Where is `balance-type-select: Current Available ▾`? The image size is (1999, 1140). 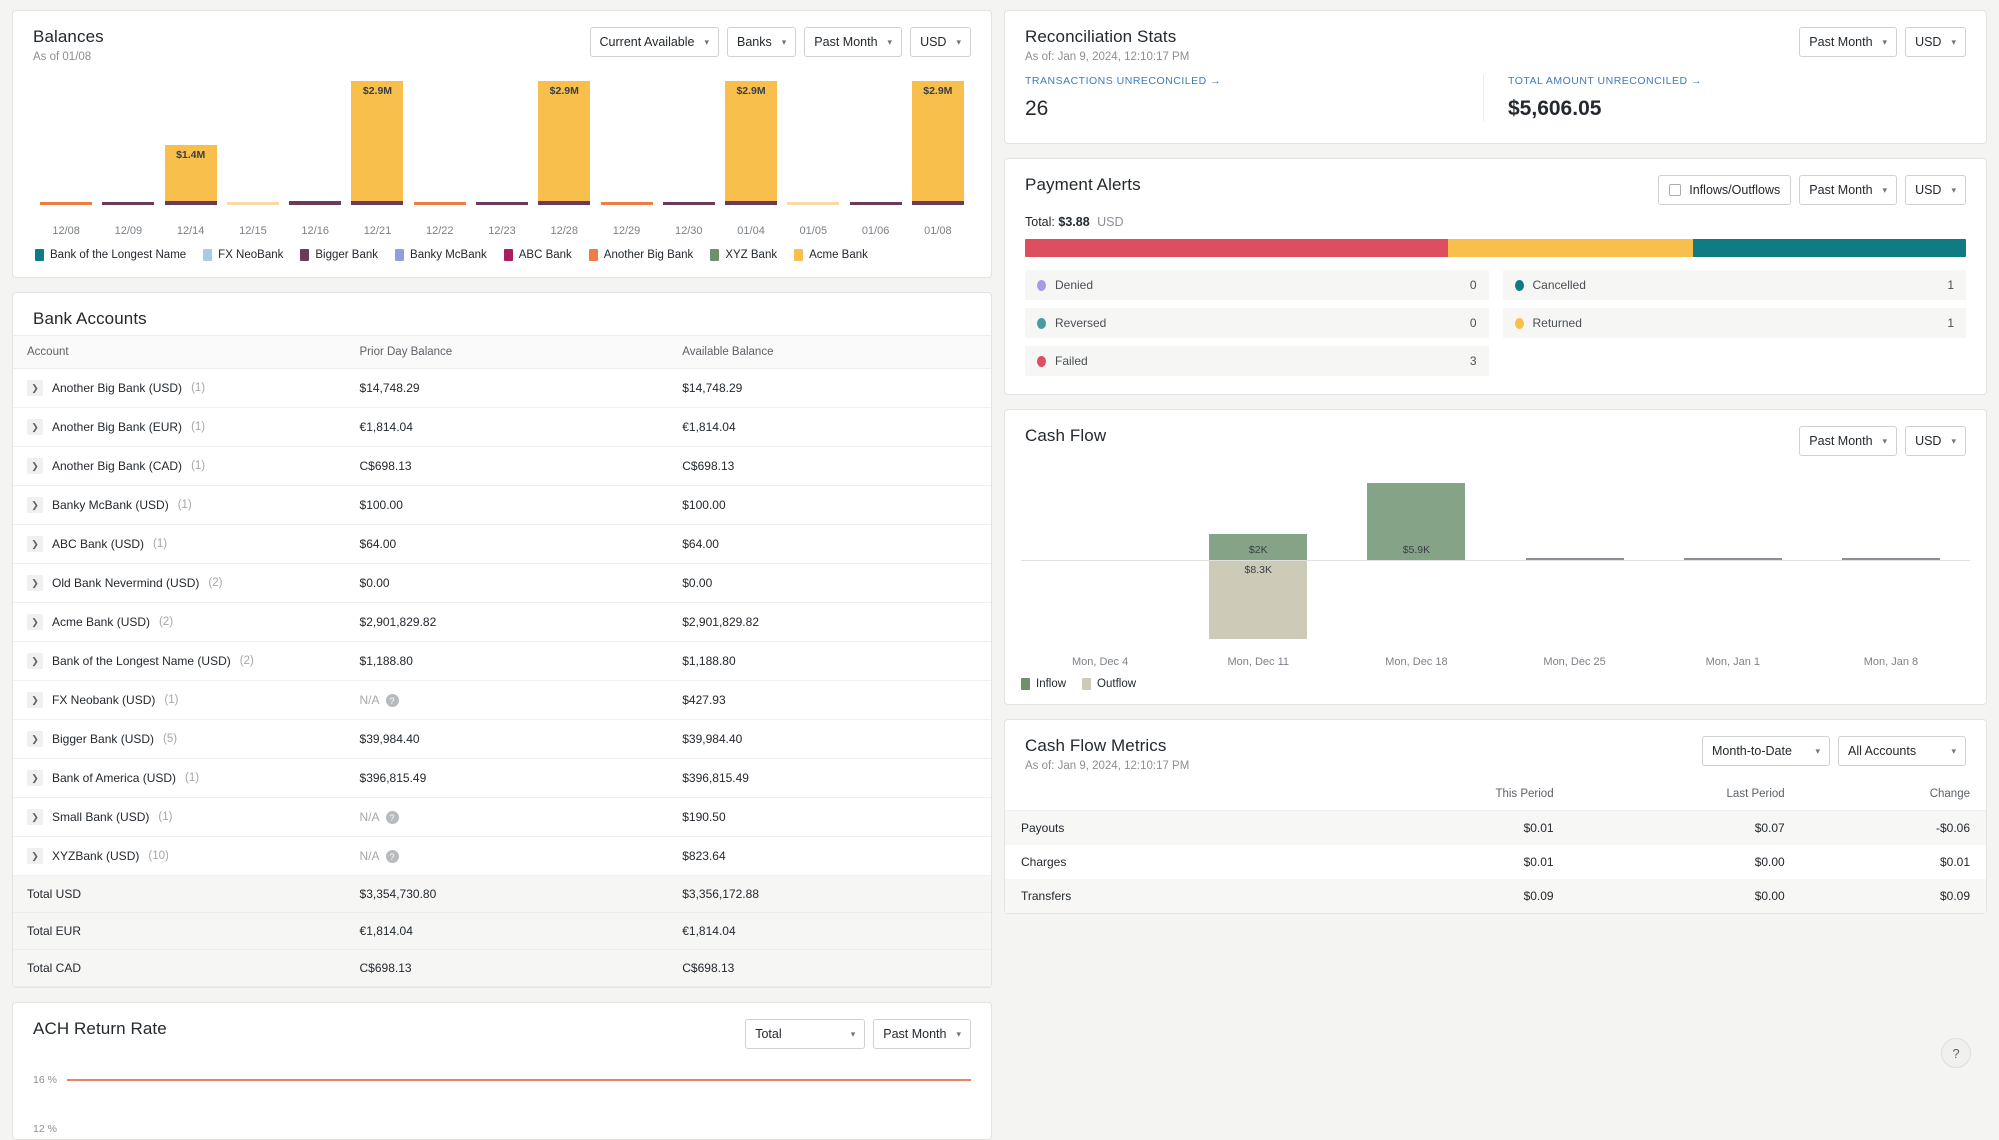
balance-type-select: Current Available ▾ is located at coordinates (654, 42).